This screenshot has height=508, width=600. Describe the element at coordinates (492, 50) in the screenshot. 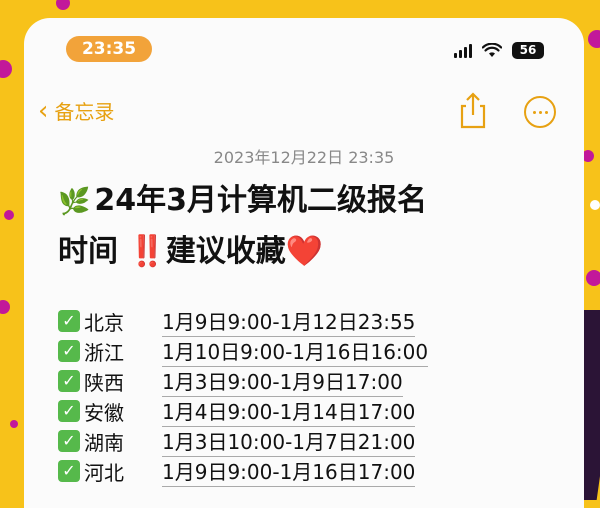

I see `wifi-icon` at that location.